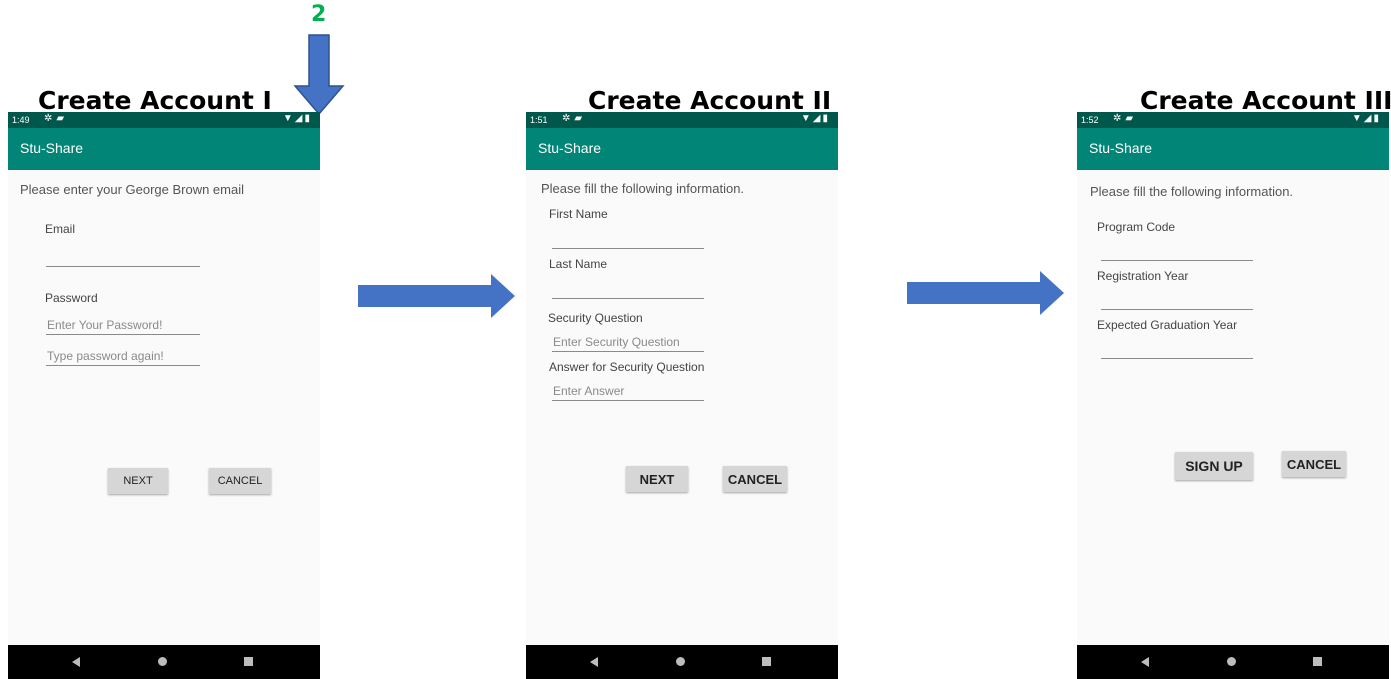 This screenshot has width=1391, height=679. What do you see at coordinates (1233, 120) in the screenshot?
I see `status-bar: 1:52 ✲▰ ▼◢▮` at bounding box center [1233, 120].